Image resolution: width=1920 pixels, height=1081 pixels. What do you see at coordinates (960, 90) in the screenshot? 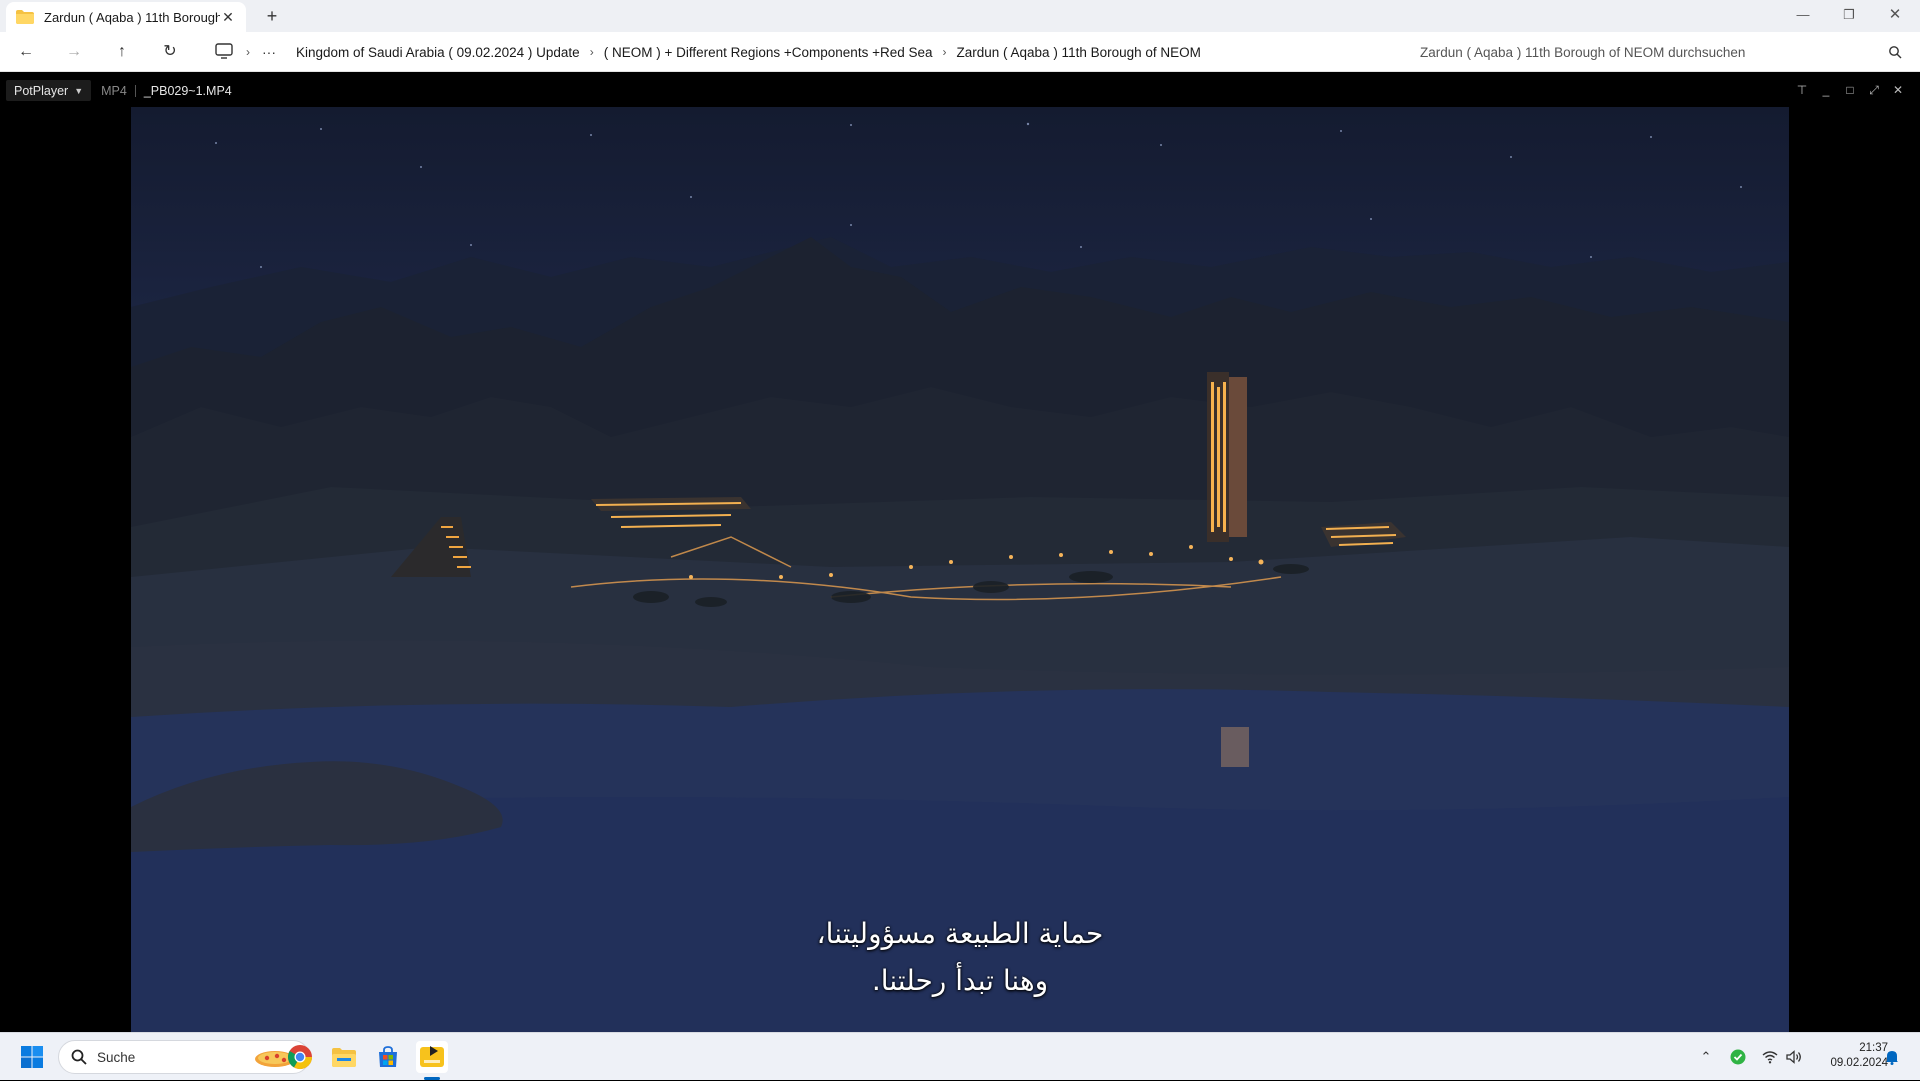
I see `potplayer-title-bar: PotPlayer ▼ MP4 _PB029~1.MP4 ⊤ _ □ ⤢ ✕` at bounding box center [960, 90].